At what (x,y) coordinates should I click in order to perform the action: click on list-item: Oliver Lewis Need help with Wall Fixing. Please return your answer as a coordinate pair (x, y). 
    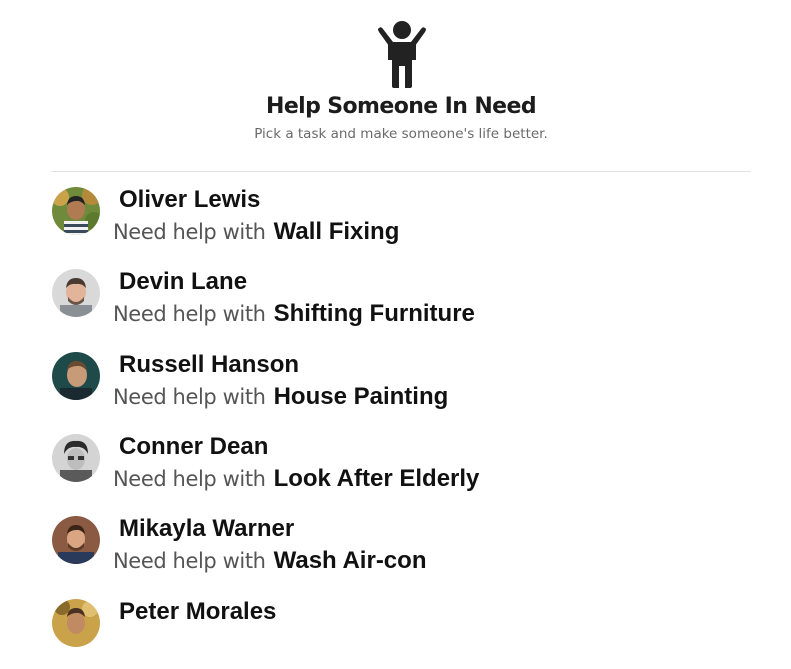
    Looking at the image, I should click on (401, 221).